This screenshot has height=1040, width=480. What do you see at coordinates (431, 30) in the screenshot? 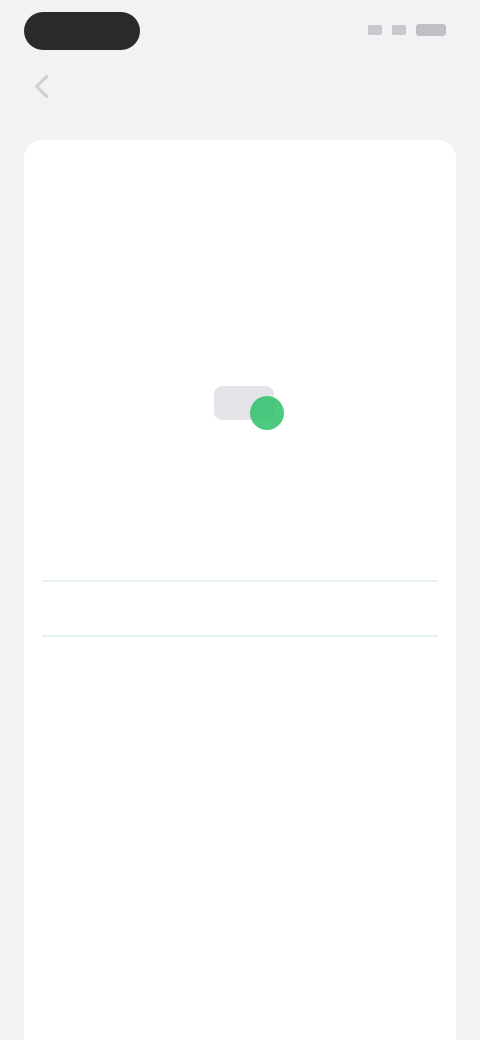
I see `battery-icon` at bounding box center [431, 30].